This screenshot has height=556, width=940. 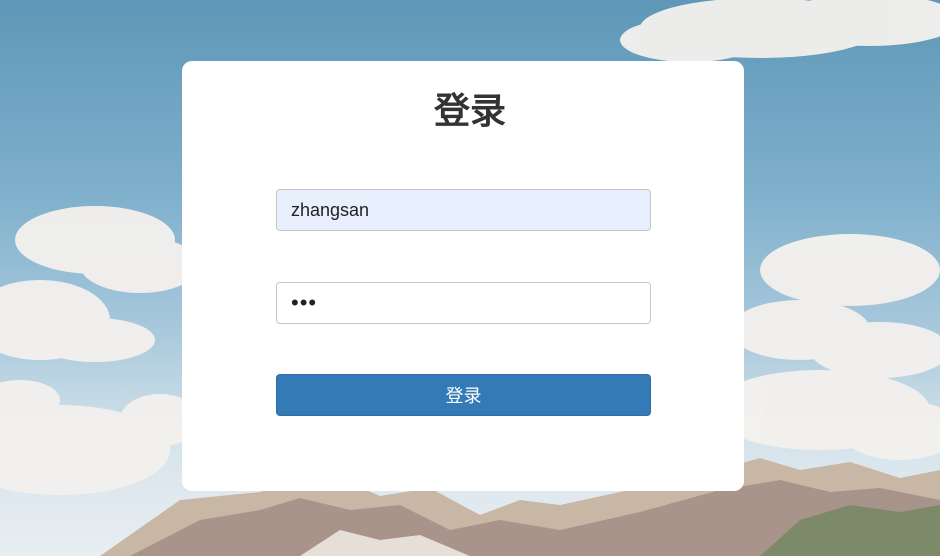 I want to click on login-button: 登录, so click(x=463, y=395).